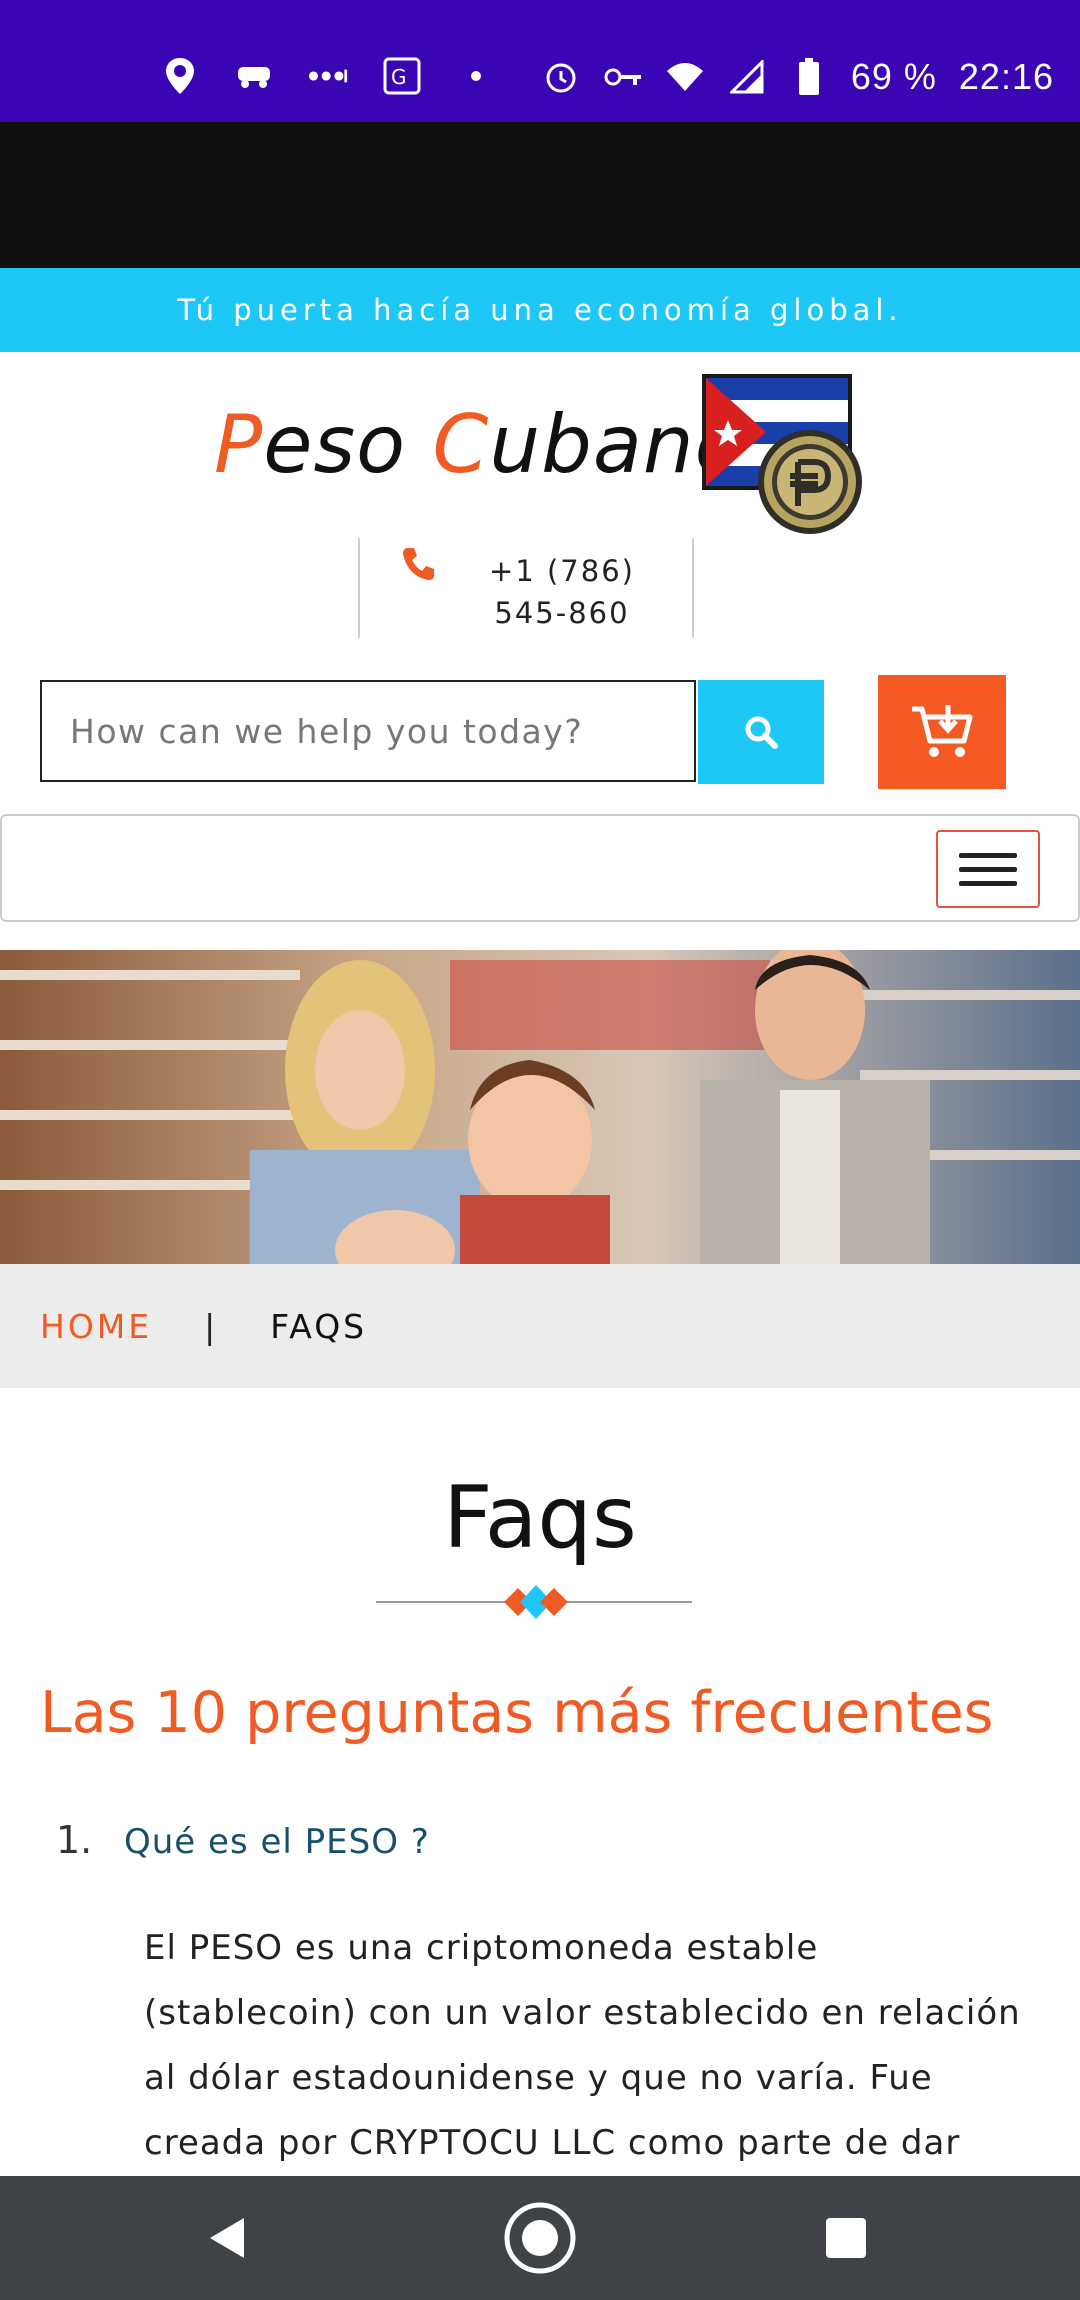 The width and height of the screenshot is (1080, 2300). I want to click on battery-icon, so click(809, 77).